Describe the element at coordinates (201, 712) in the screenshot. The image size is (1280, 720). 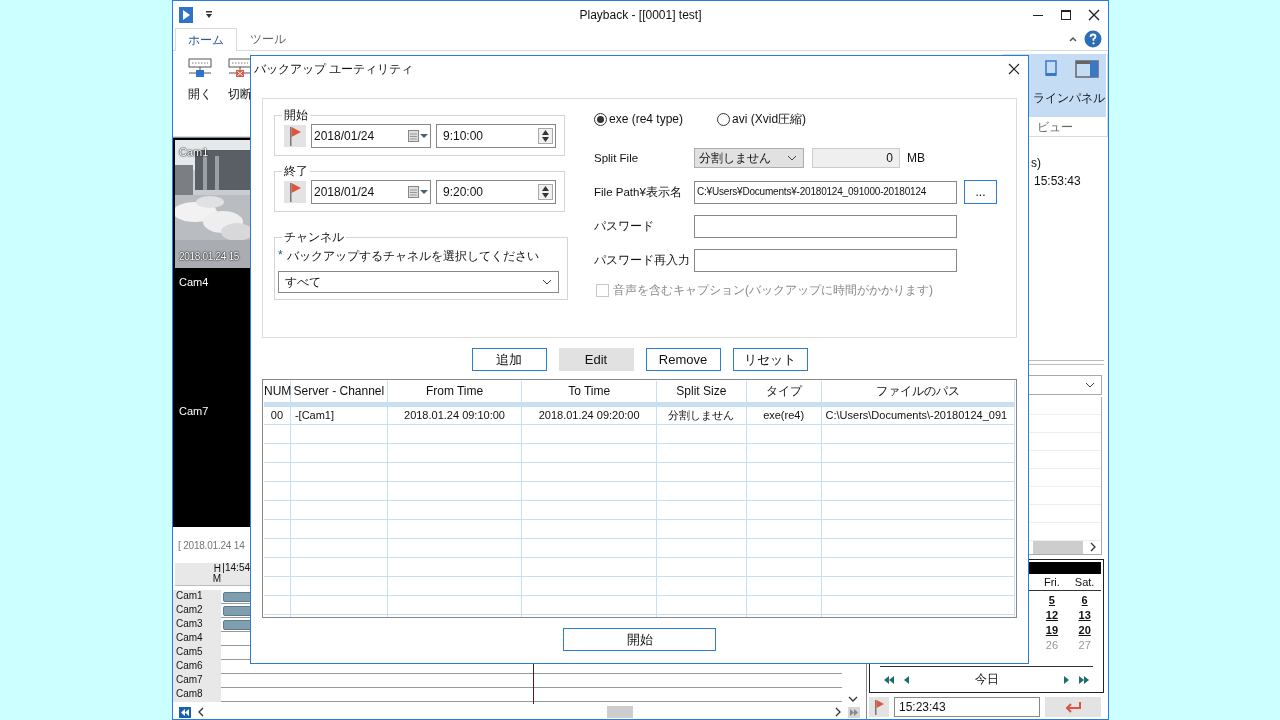
I see `scroll-left-icon` at that location.